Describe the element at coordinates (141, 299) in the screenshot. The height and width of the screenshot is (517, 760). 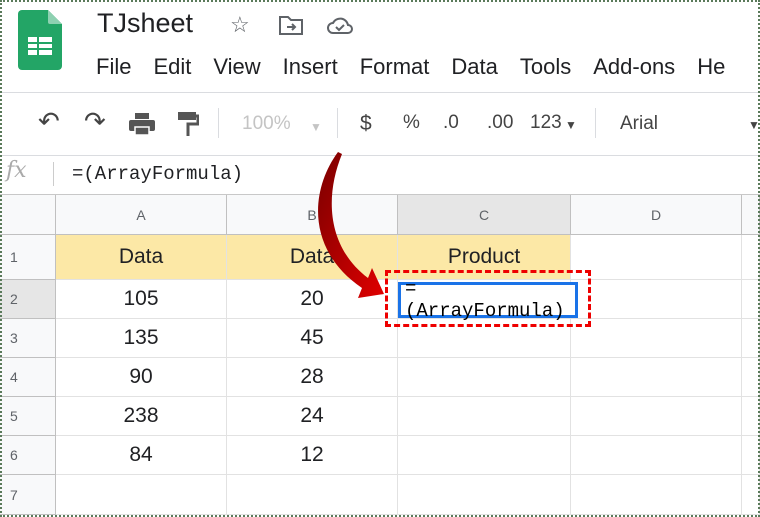
I see `cell-A2: 105` at that location.